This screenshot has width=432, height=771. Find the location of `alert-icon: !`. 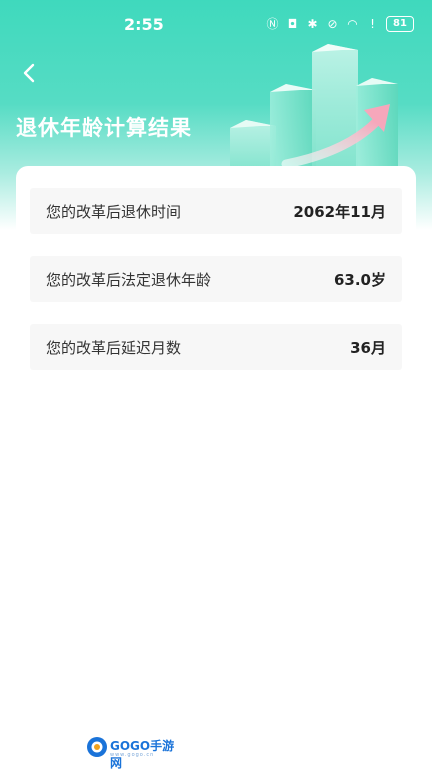

alert-icon: ! is located at coordinates (372, 23).